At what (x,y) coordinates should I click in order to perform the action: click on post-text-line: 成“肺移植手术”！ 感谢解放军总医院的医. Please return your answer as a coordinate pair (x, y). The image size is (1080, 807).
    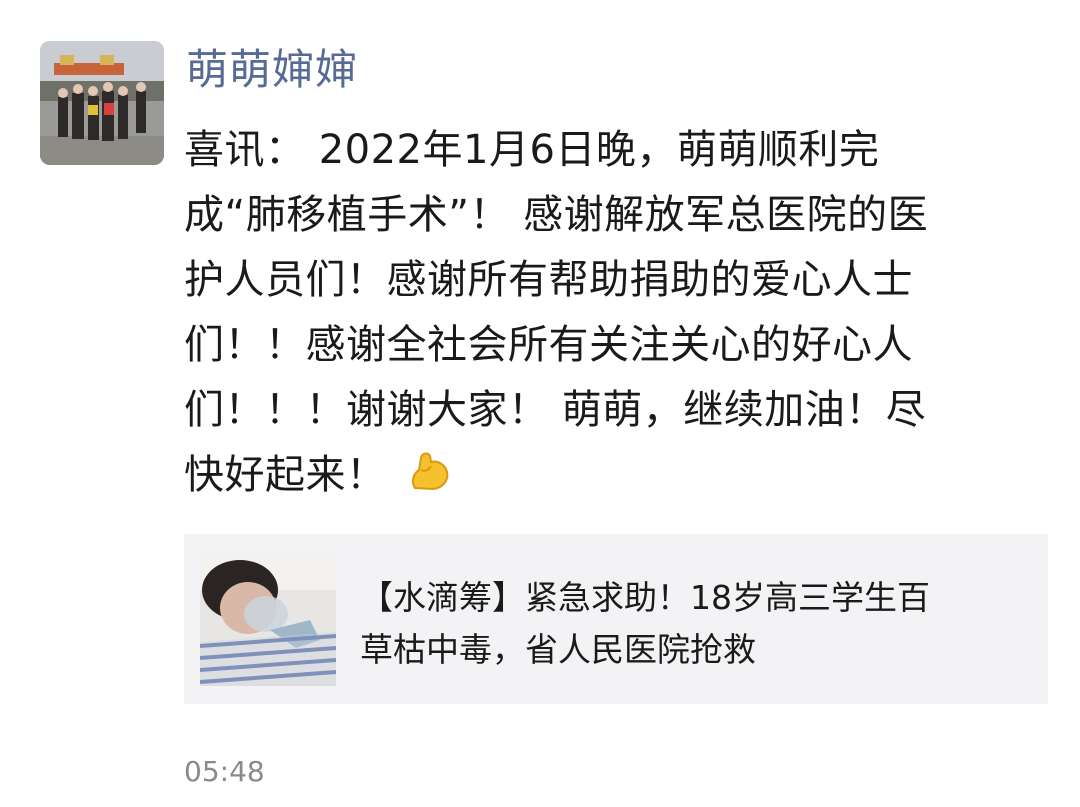
    Looking at the image, I should click on (556, 215).